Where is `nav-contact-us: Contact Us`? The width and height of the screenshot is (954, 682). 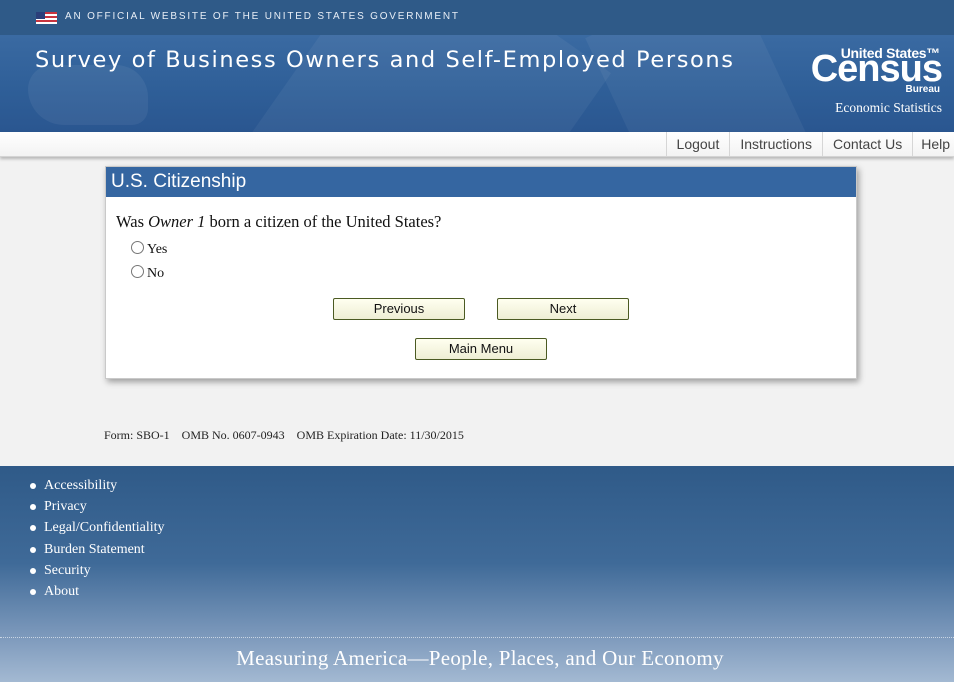 nav-contact-us: Contact Us is located at coordinates (866, 144).